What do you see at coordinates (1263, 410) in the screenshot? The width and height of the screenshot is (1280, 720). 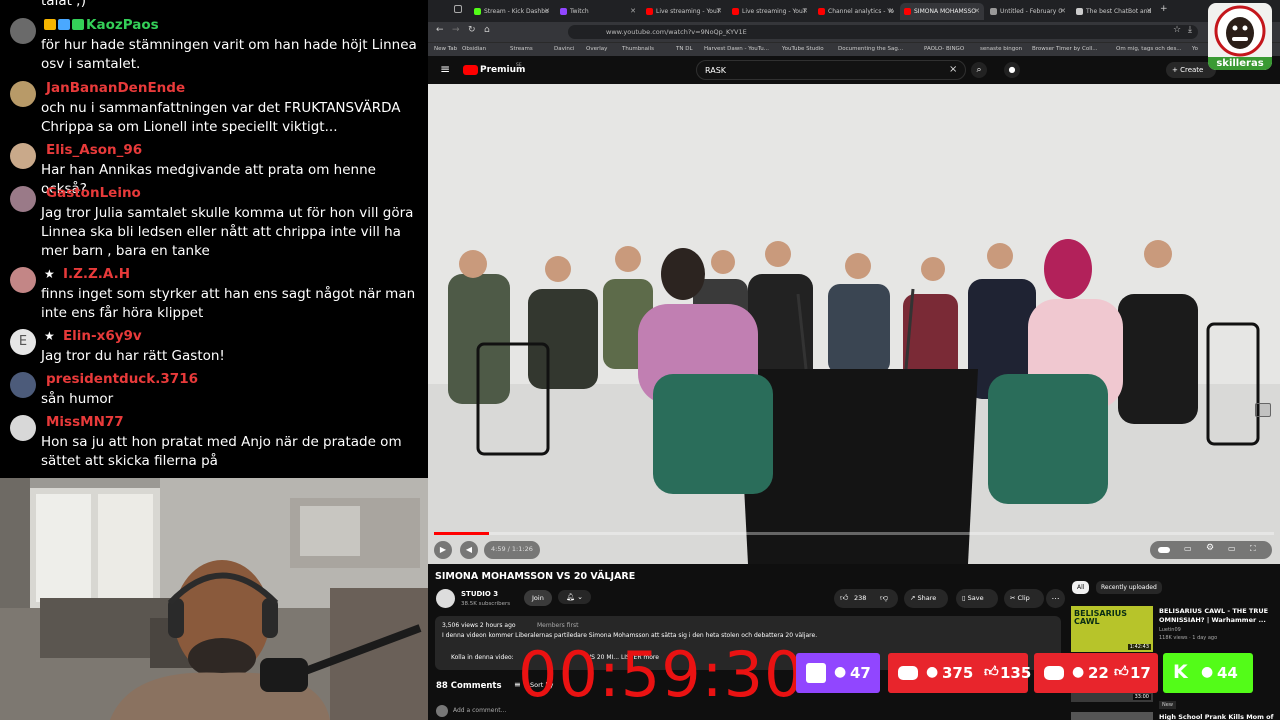 I see `miniplayer-icon` at bounding box center [1263, 410].